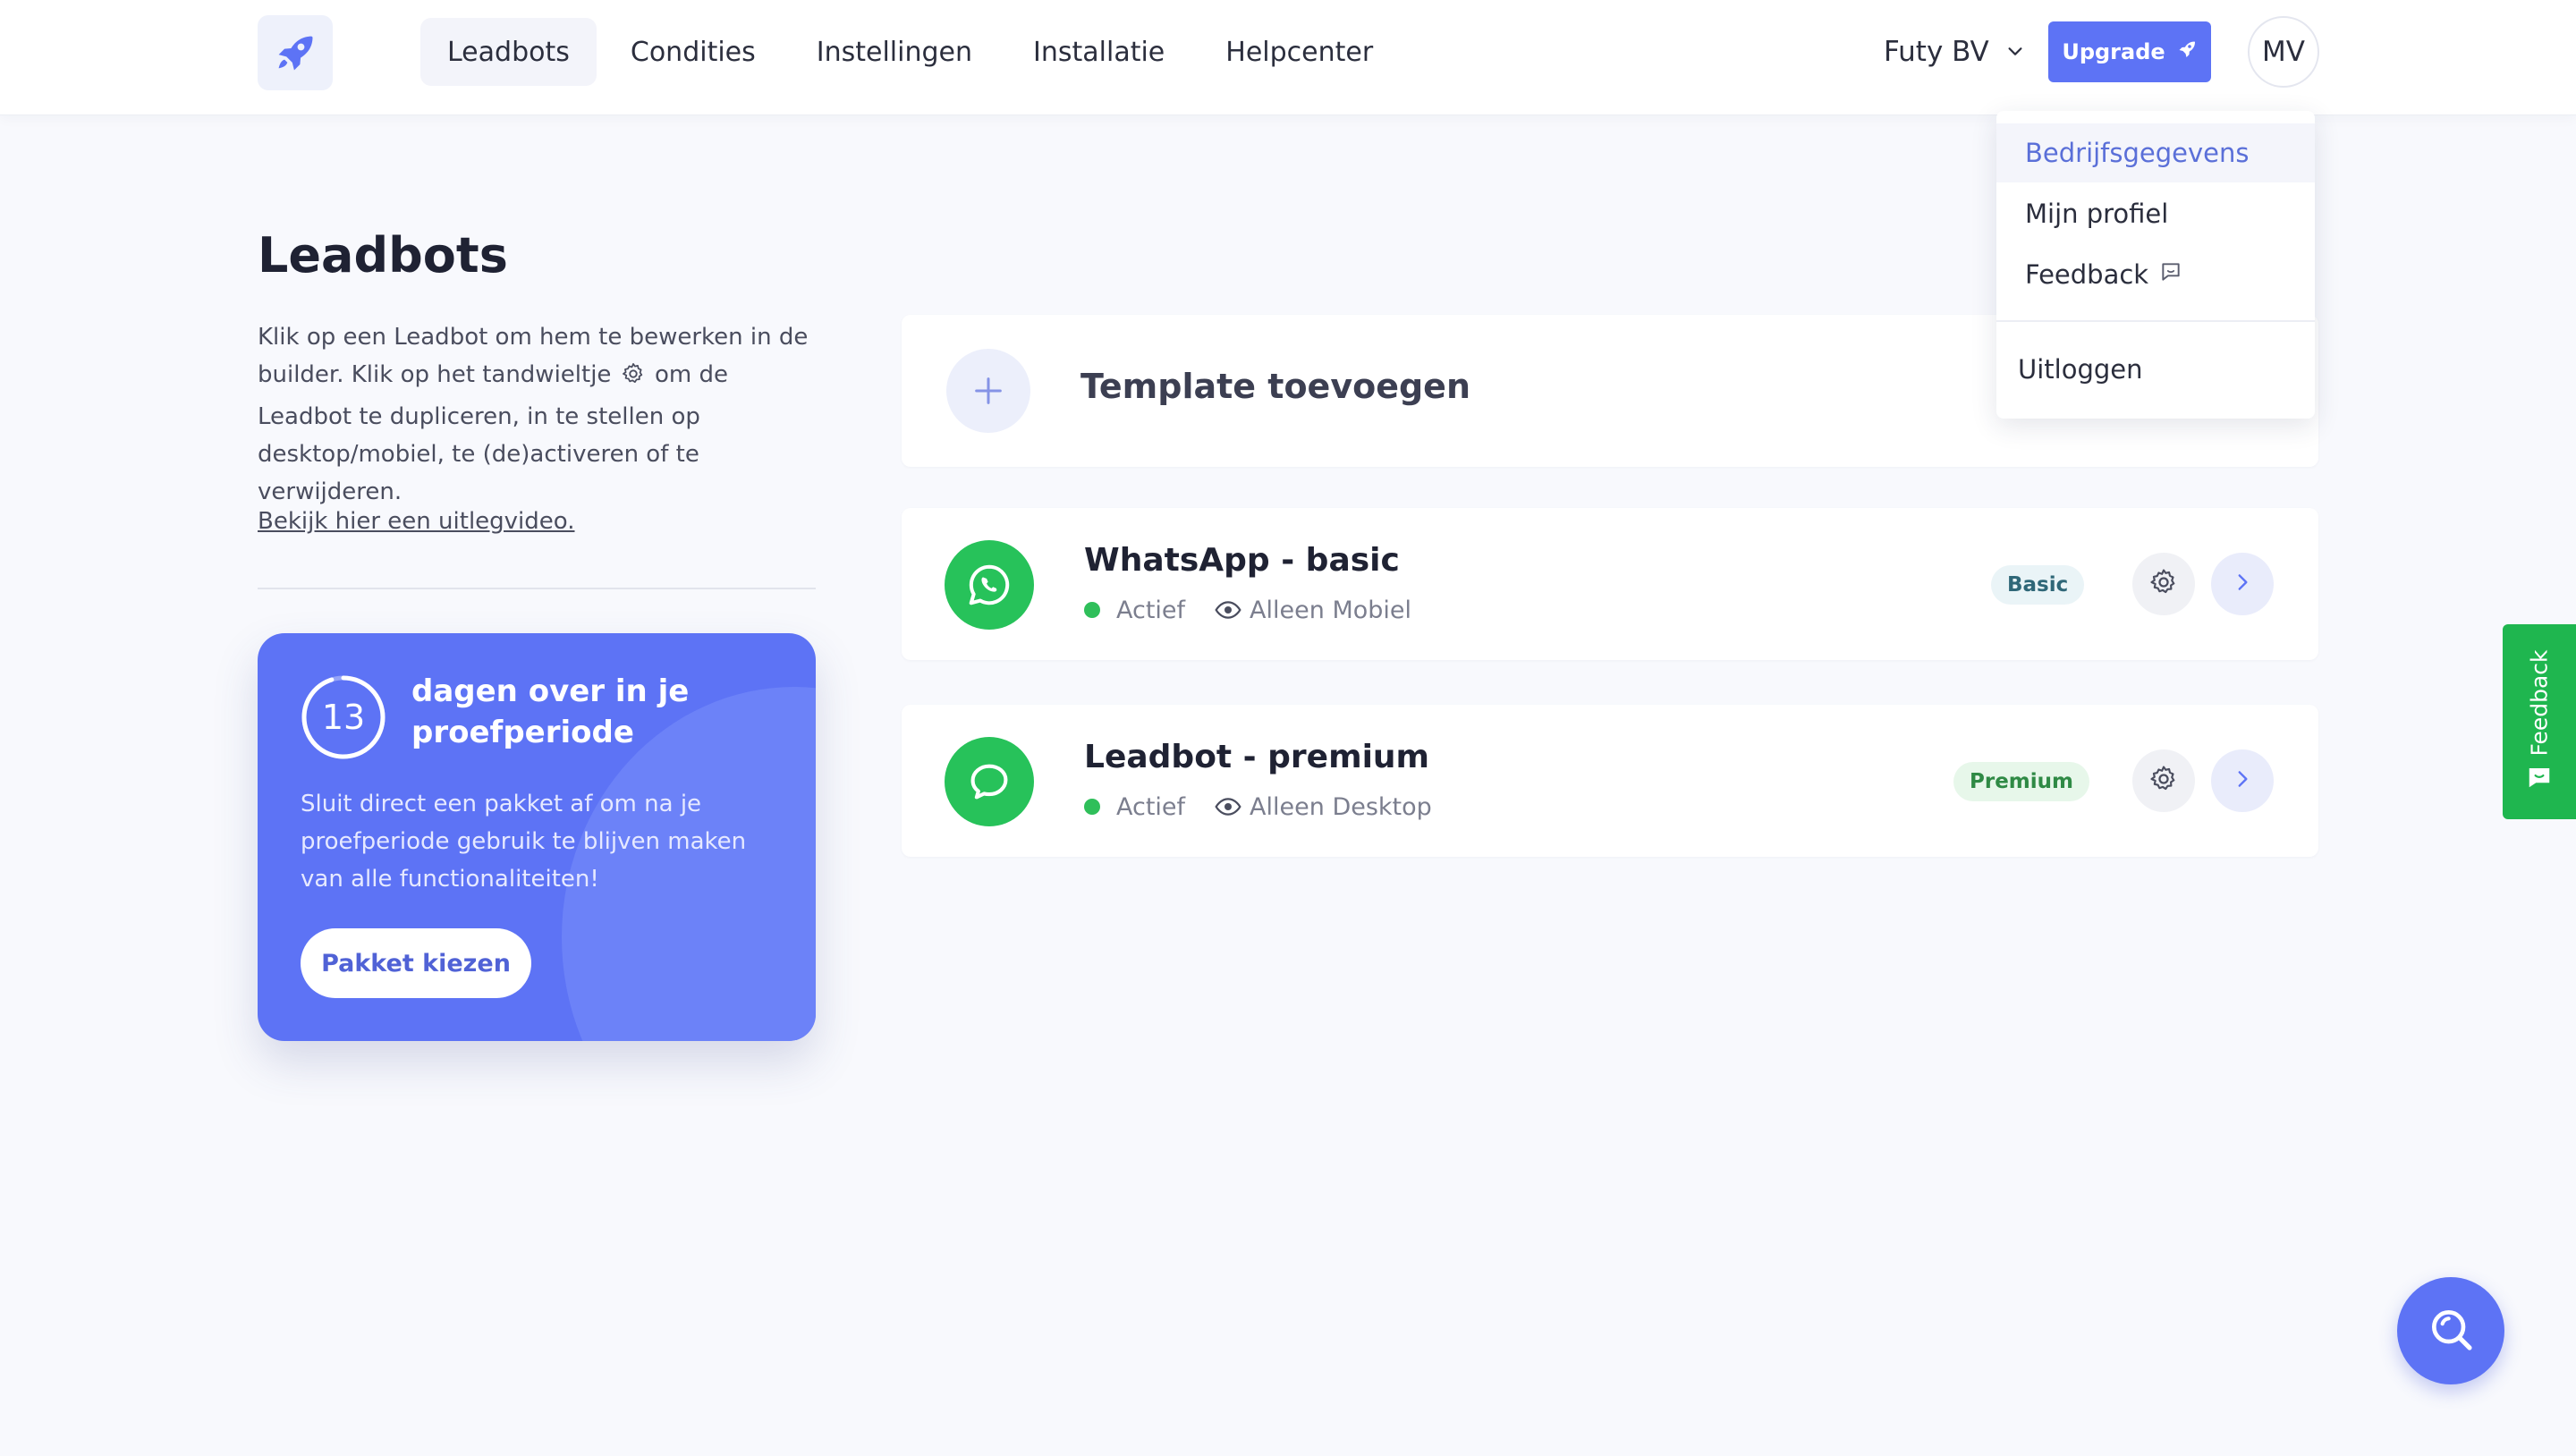 The image size is (2576, 1456). I want to click on nav-item-leadbots: Leadbots, so click(508, 52).